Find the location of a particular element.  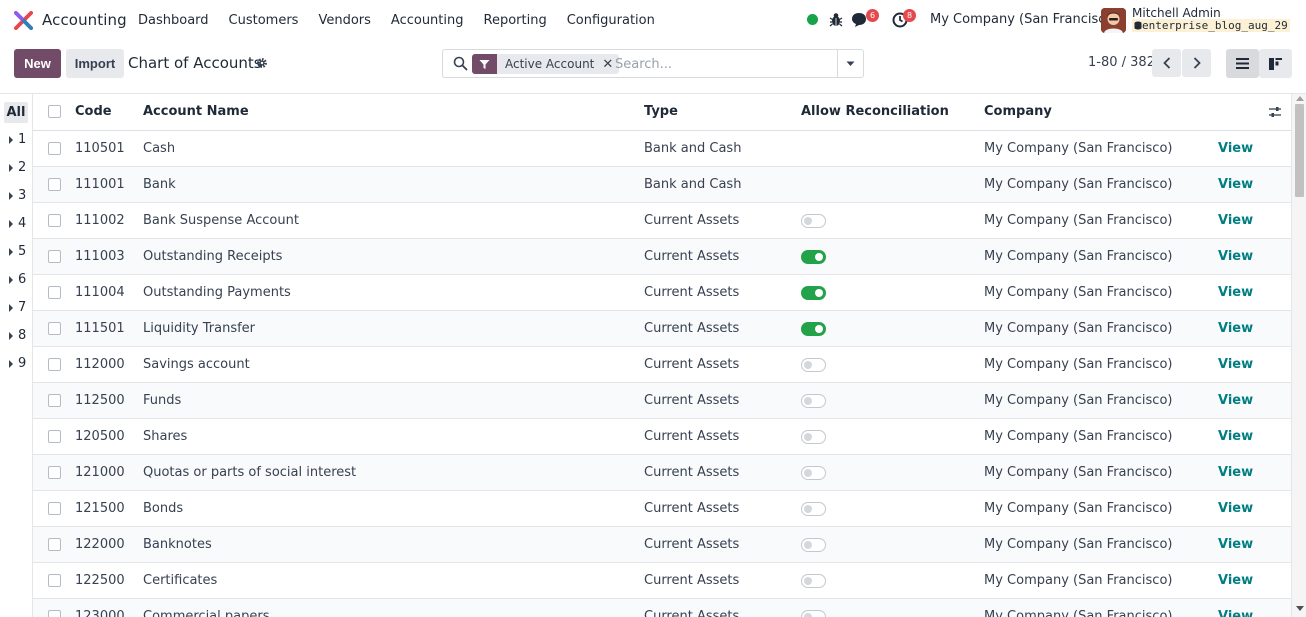

new-button: New is located at coordinates (37, 63).